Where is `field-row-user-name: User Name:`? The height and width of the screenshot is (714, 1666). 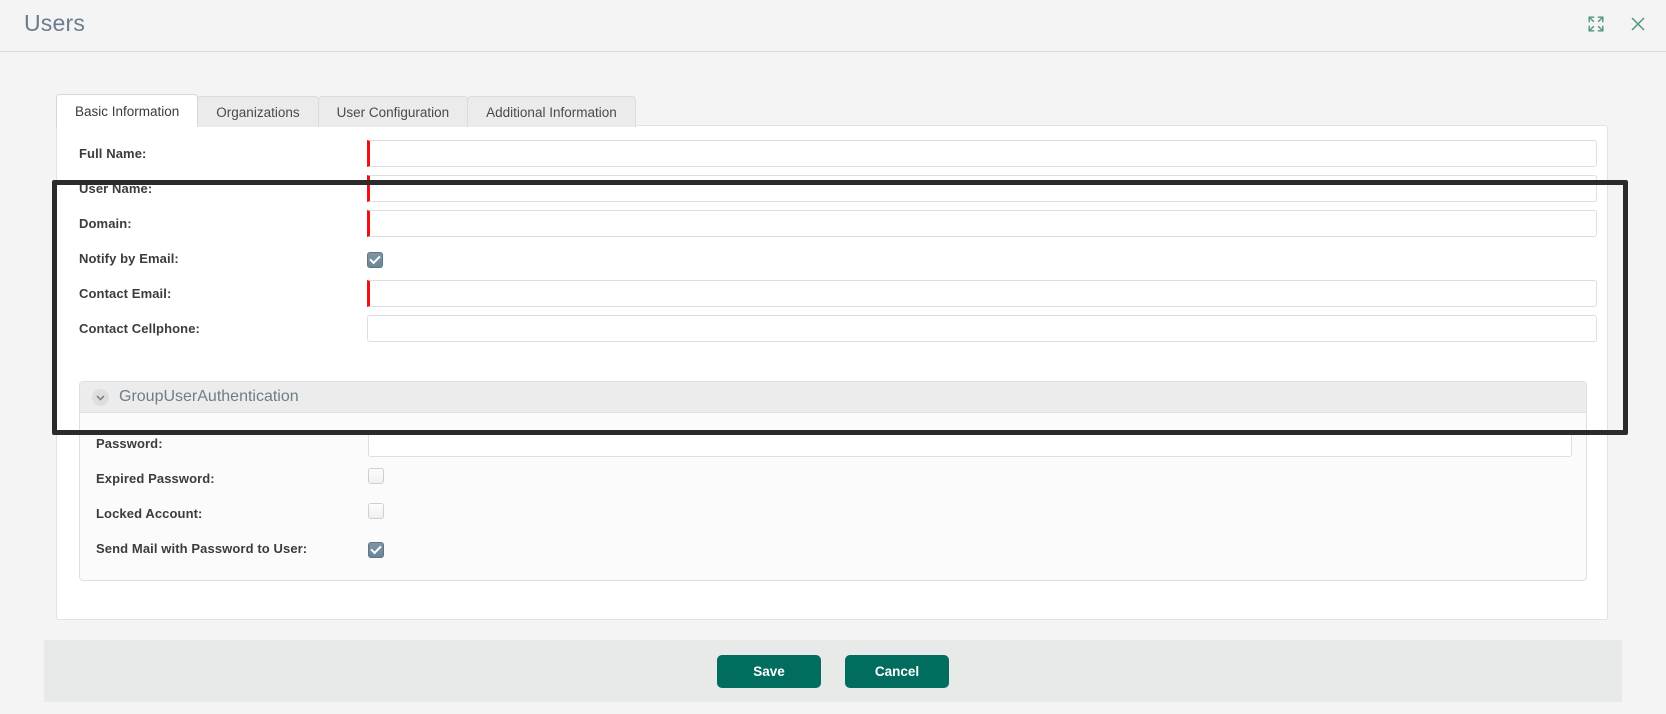 field-row-user-name: User Name: is located at coordinates (832, 188).